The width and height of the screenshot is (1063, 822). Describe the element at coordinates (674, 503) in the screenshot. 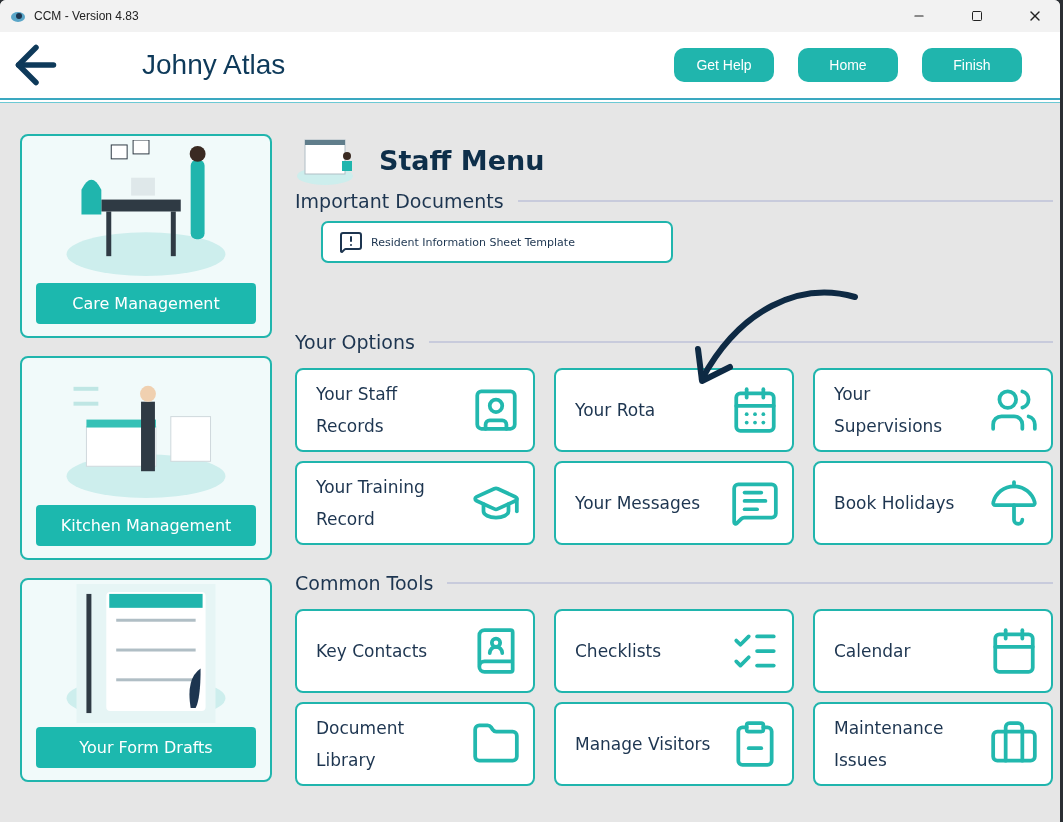

I see `menu-tile: Your Messages` at that location.